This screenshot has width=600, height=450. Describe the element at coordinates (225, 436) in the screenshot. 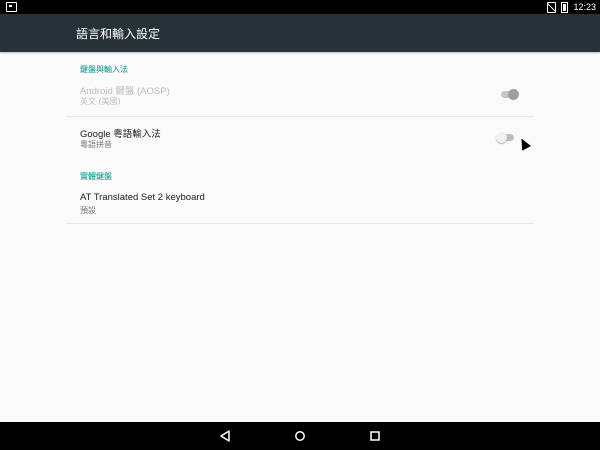

I see `back-icon` at that location.